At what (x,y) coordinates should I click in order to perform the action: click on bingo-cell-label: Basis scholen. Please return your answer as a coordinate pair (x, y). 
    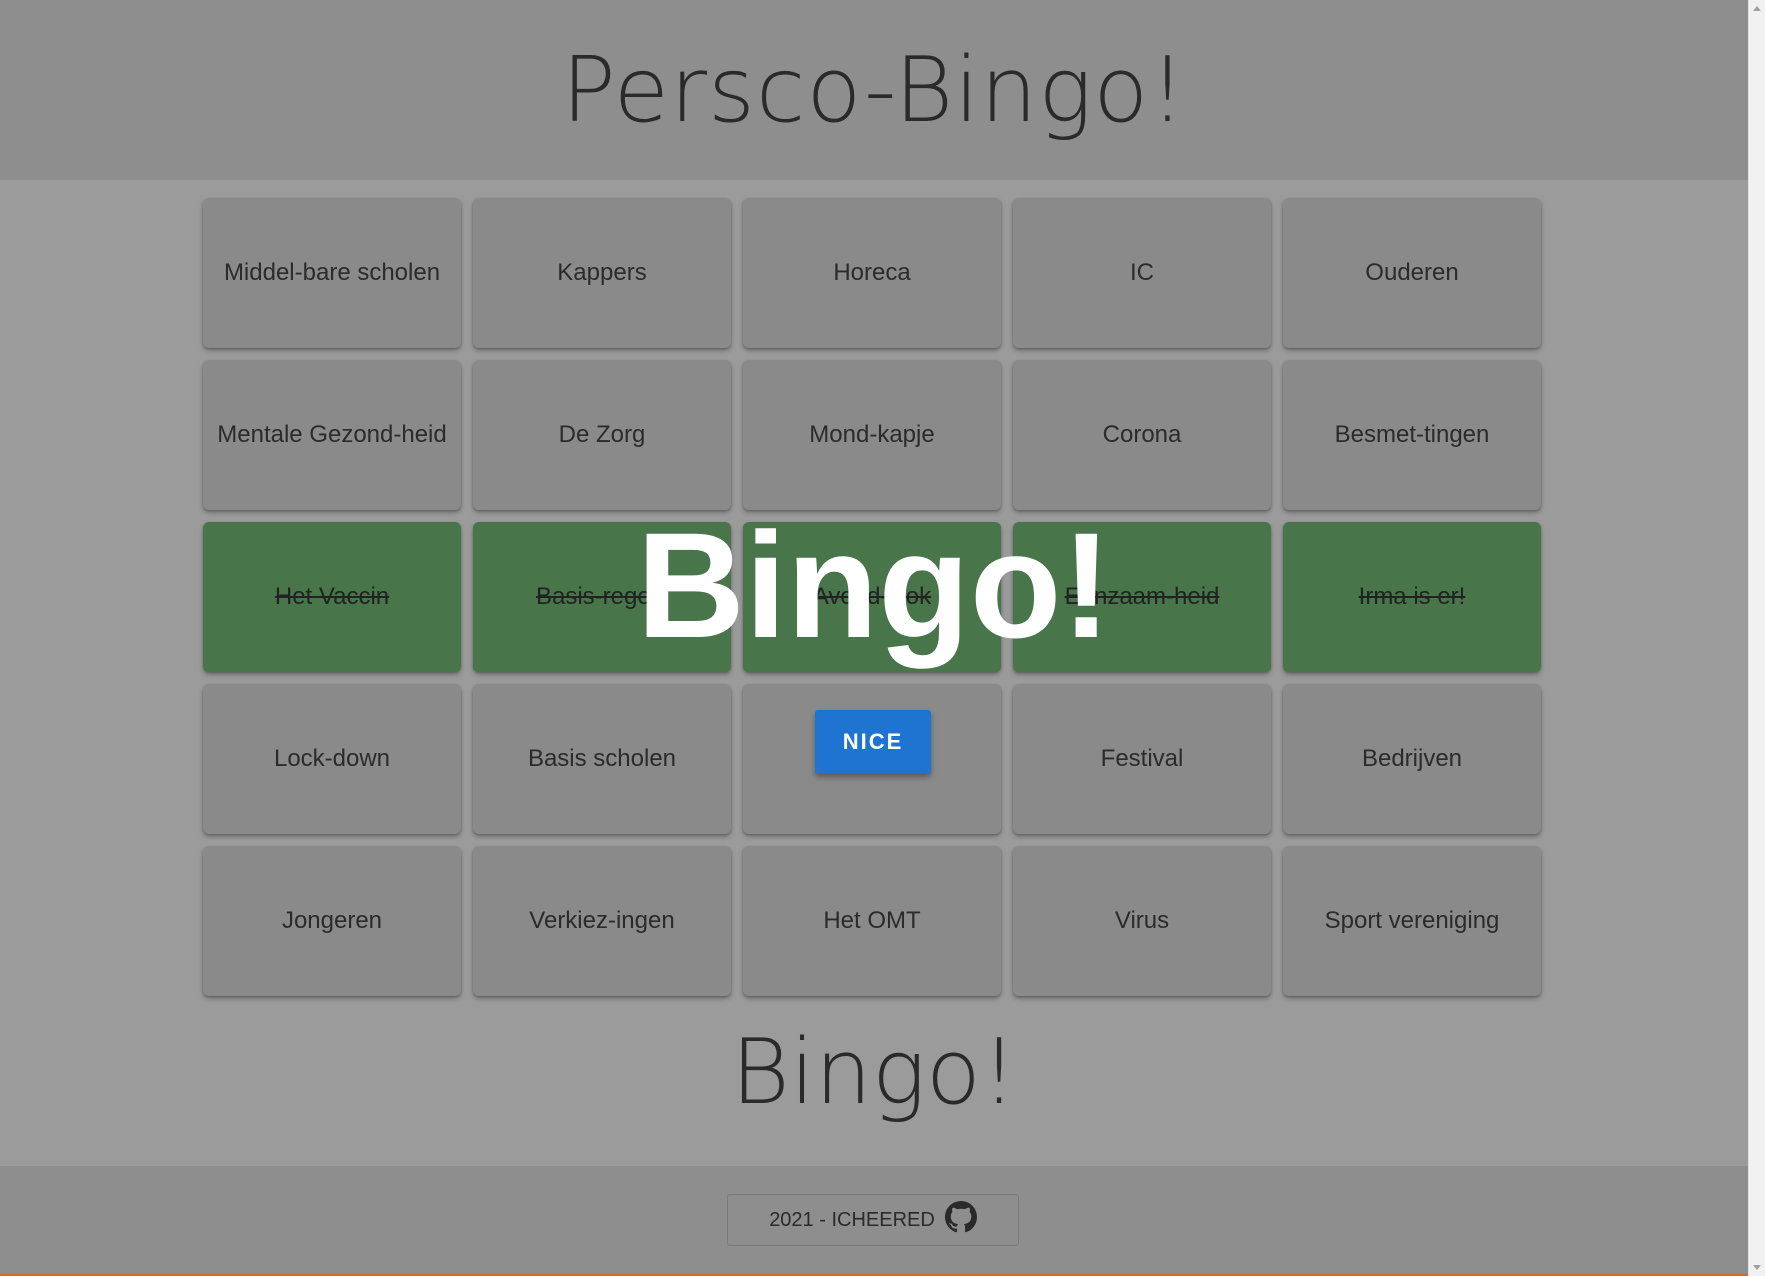
    Looking at the image, I should click on (602, 758).